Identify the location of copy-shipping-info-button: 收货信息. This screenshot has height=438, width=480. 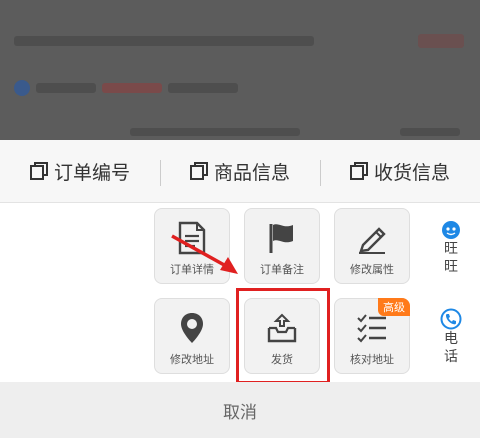
(400, 172).